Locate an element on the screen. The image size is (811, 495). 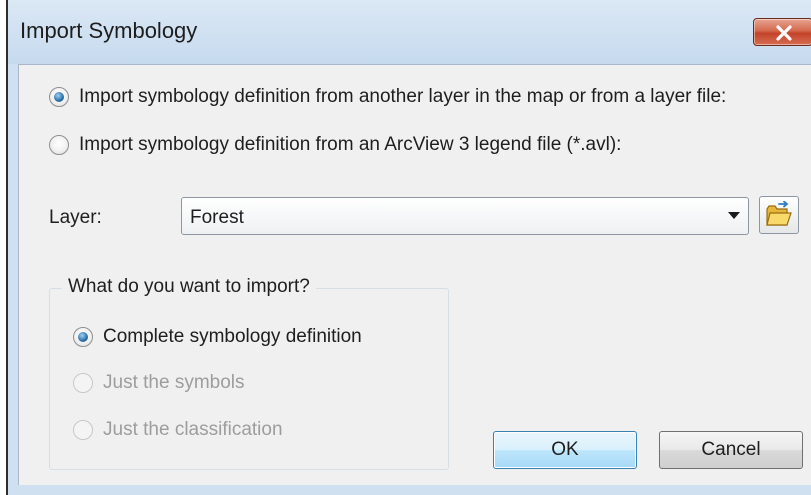
layer-label: Layer: is located at coordinates (75, 217).